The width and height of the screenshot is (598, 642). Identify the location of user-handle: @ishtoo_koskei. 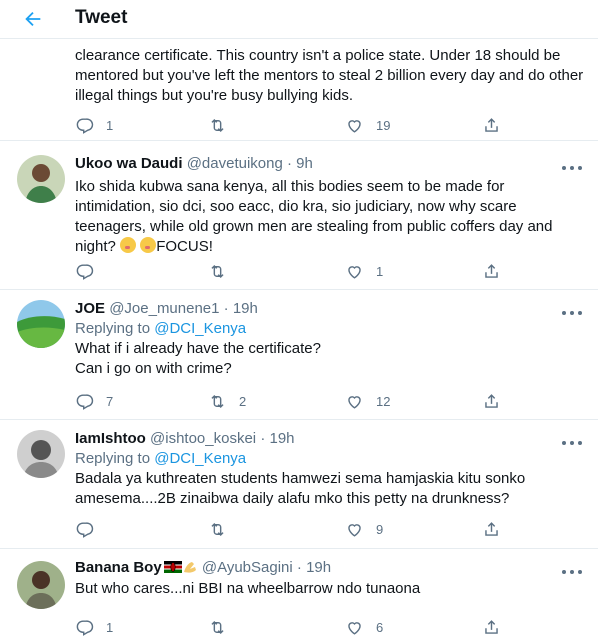
(203, 438).